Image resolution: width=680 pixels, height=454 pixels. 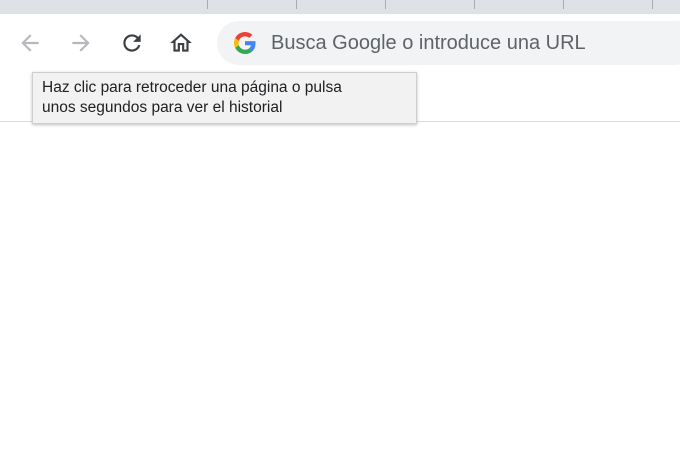 What do you see at coordinates (162, 107) in the screenshot?
I see `tooltip-line: unos segundos para ver el historial` at bounding box center [162, 107].